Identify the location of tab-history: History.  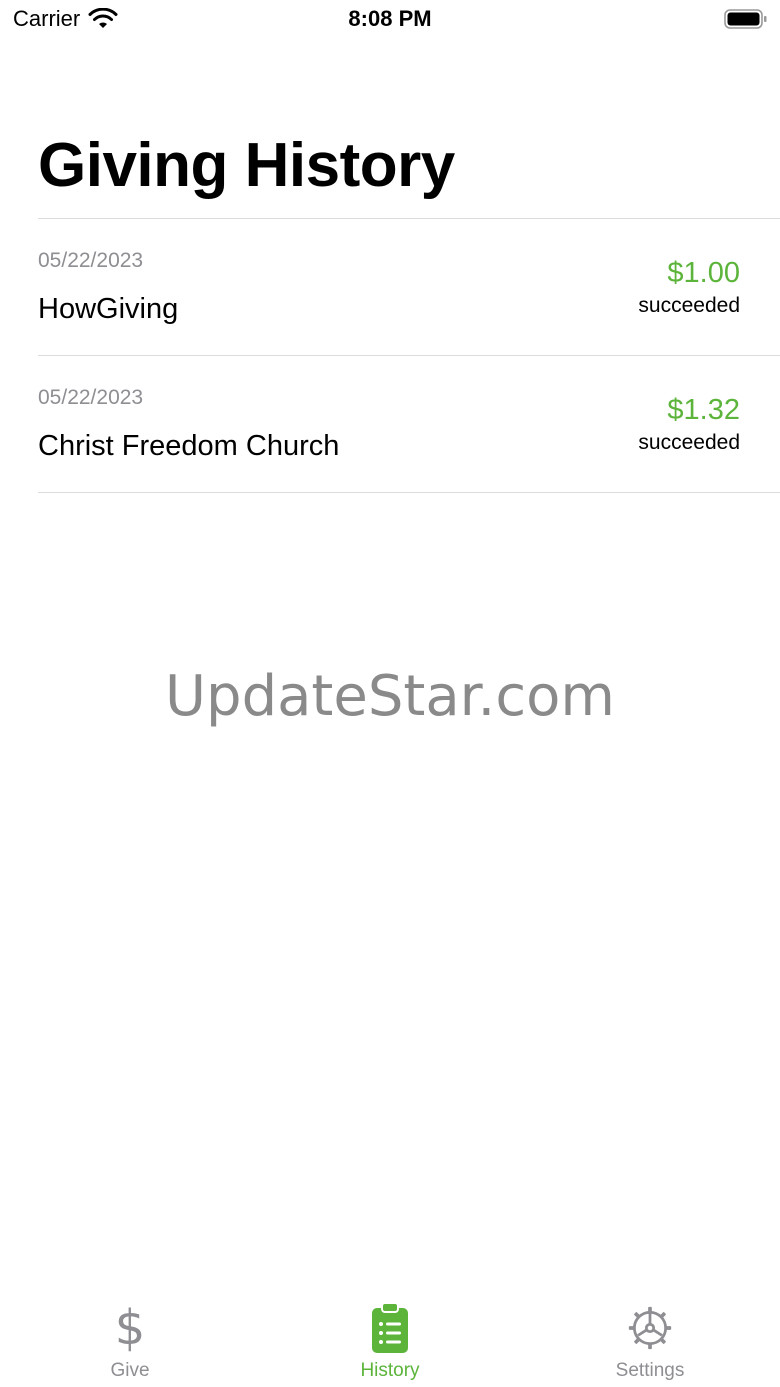
(390, 1338).